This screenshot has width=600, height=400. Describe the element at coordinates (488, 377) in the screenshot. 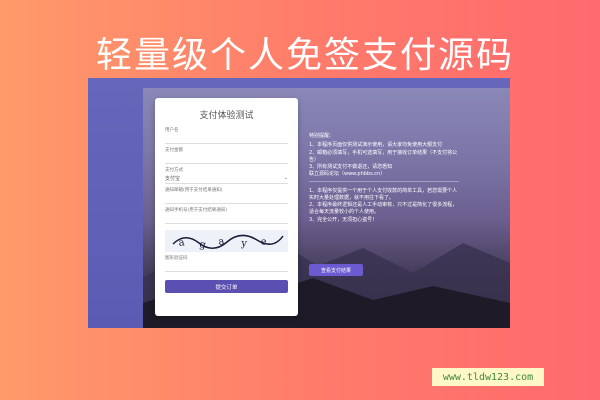

I see `site-watermark: www.tldw123.com` at that location.